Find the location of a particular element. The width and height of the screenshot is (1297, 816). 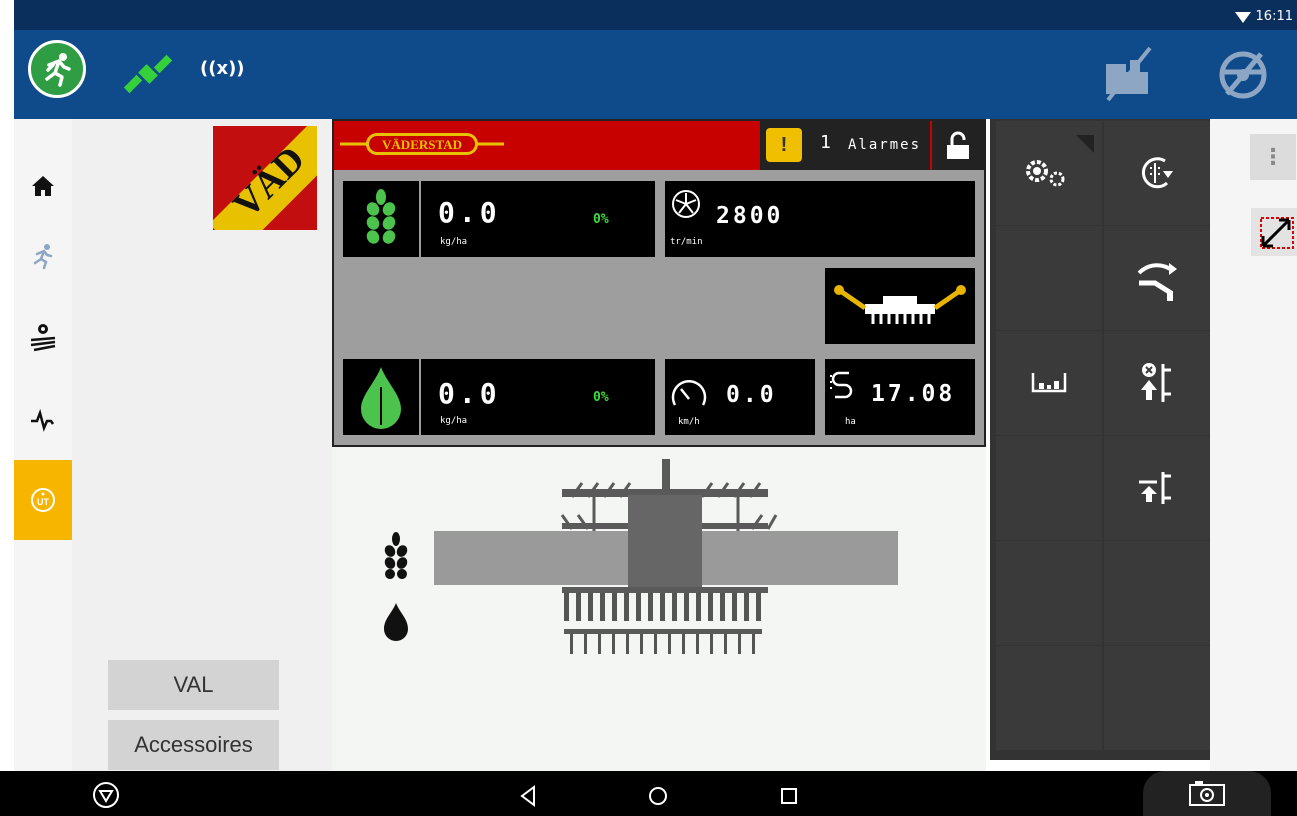

implement-fold-icon is located at coordinates (900, 304).